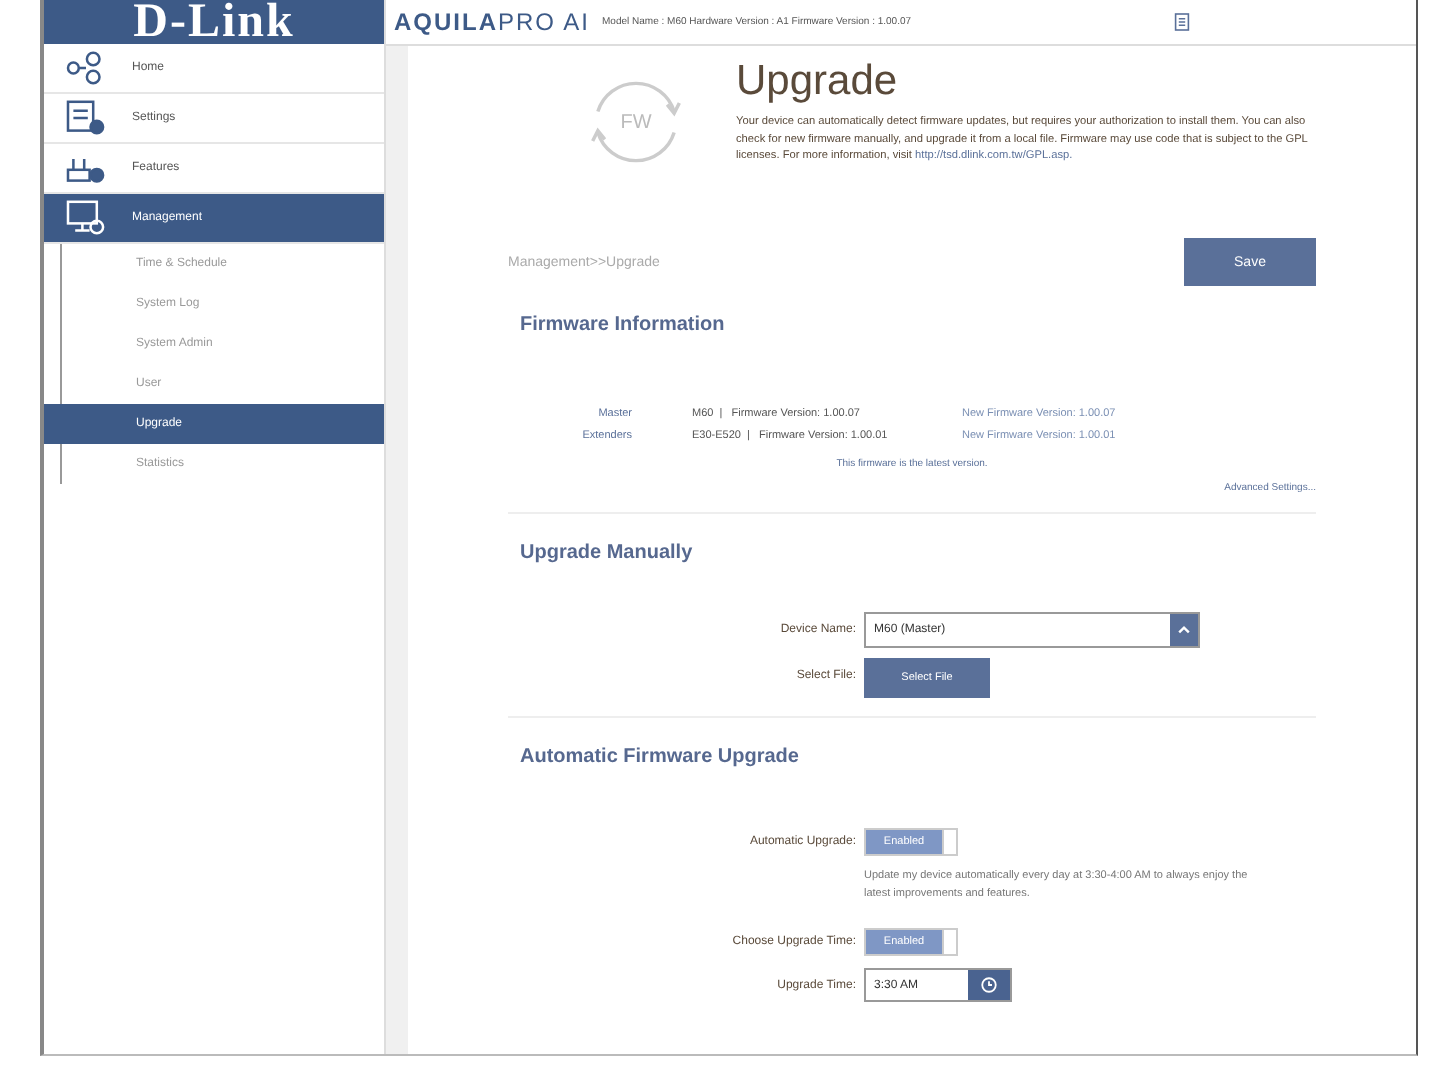 Image resolution: width=1438 pixels, height=1080 pixels. Describe the element at coordinates (86, 118) in the screenshot. I see `settings-icon` at that location.